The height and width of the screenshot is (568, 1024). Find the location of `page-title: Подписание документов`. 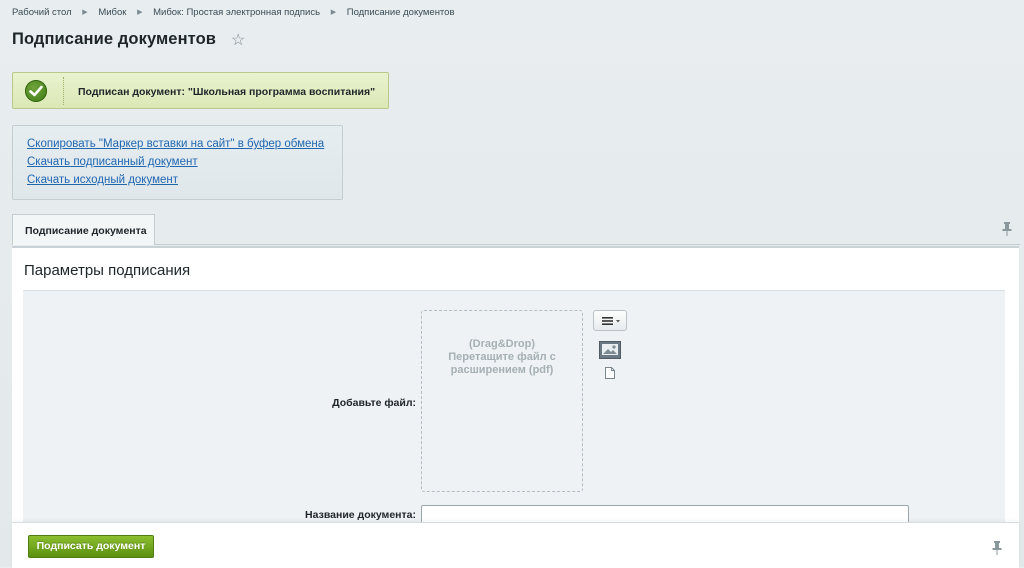

page-title: Подписание документов is located at coordinates (114, 39).